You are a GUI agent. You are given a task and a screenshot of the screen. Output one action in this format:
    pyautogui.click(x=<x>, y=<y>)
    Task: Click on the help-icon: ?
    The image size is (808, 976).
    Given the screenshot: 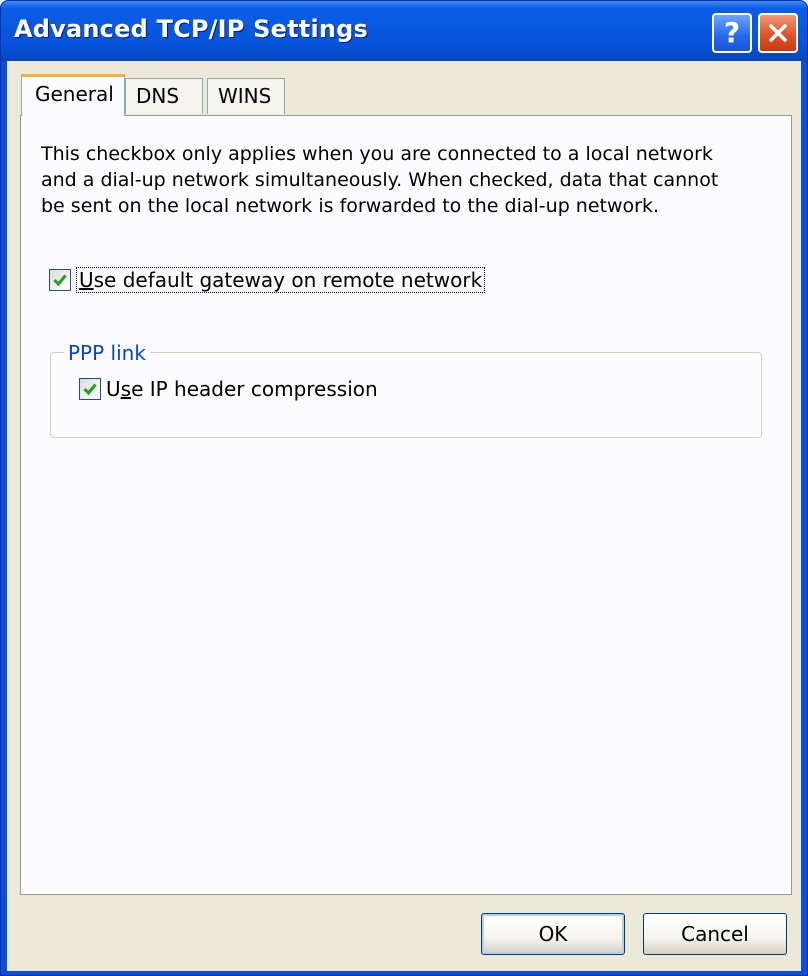 What is the action you would take?
    pyautogui.click(x=732, y=32)
    